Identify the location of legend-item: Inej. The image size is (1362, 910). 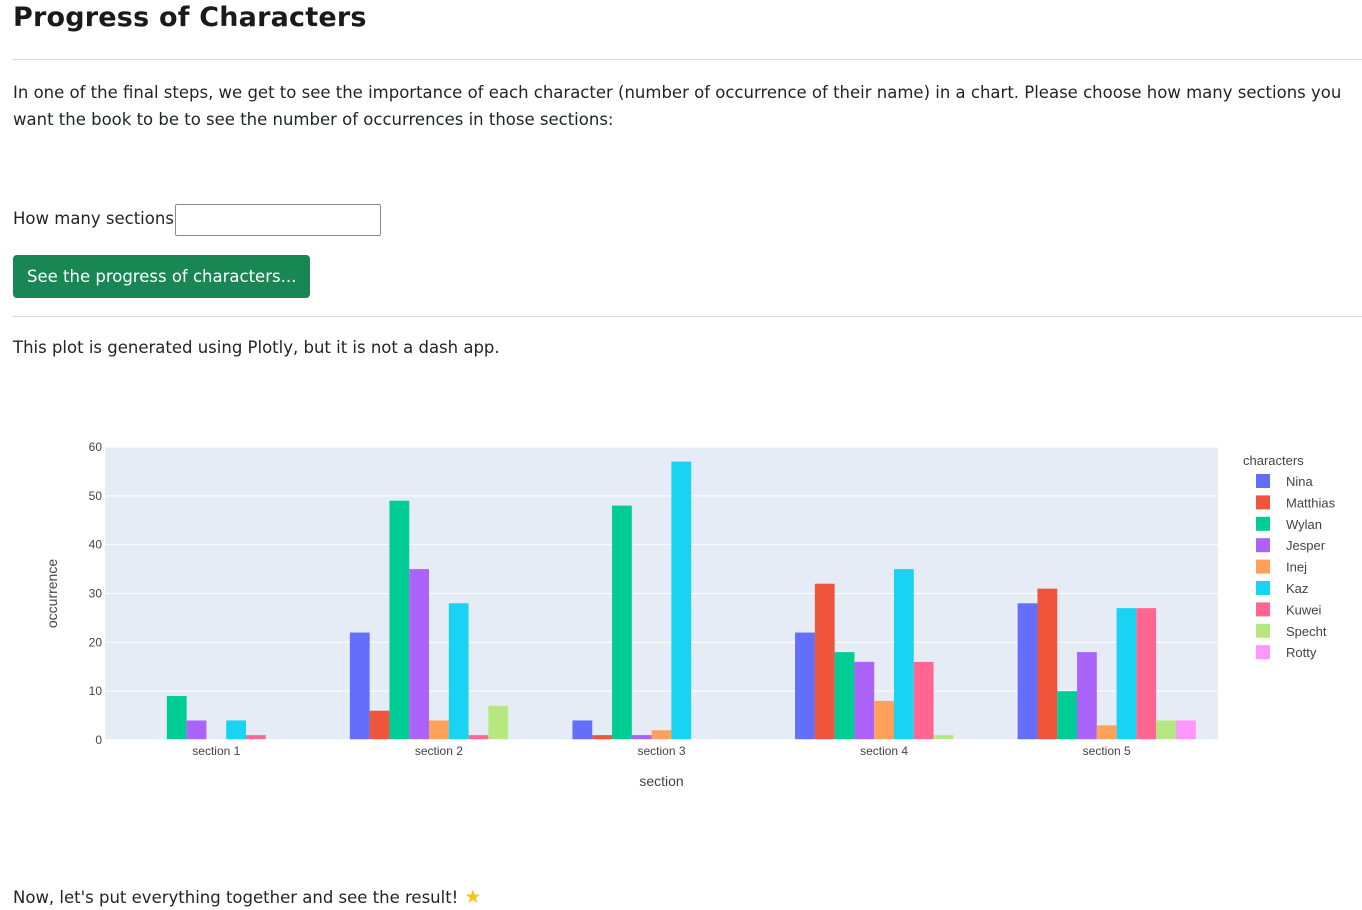
(1296, 567).